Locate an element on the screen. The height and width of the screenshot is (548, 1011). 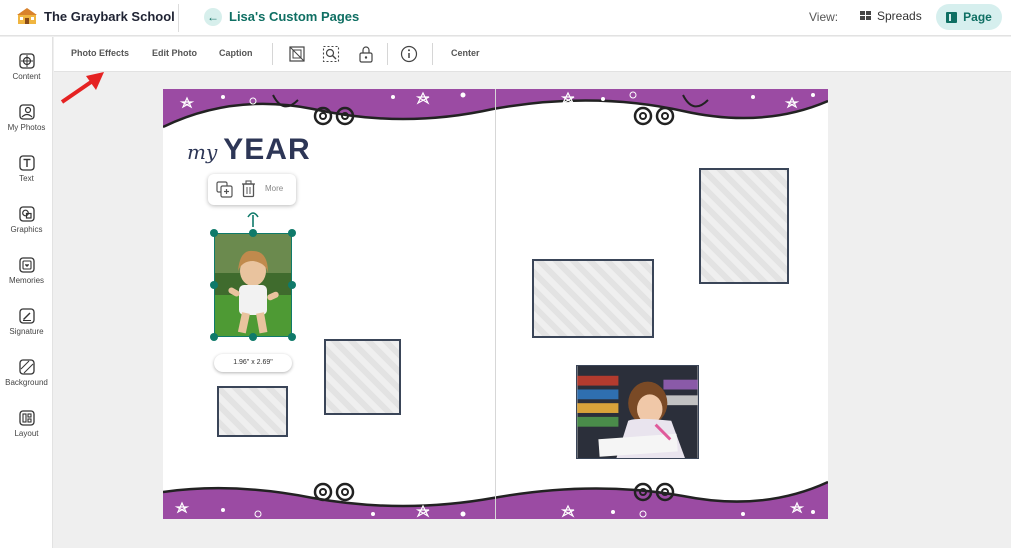
sidebar-item-background: Background is located at coordinates (26, 373).